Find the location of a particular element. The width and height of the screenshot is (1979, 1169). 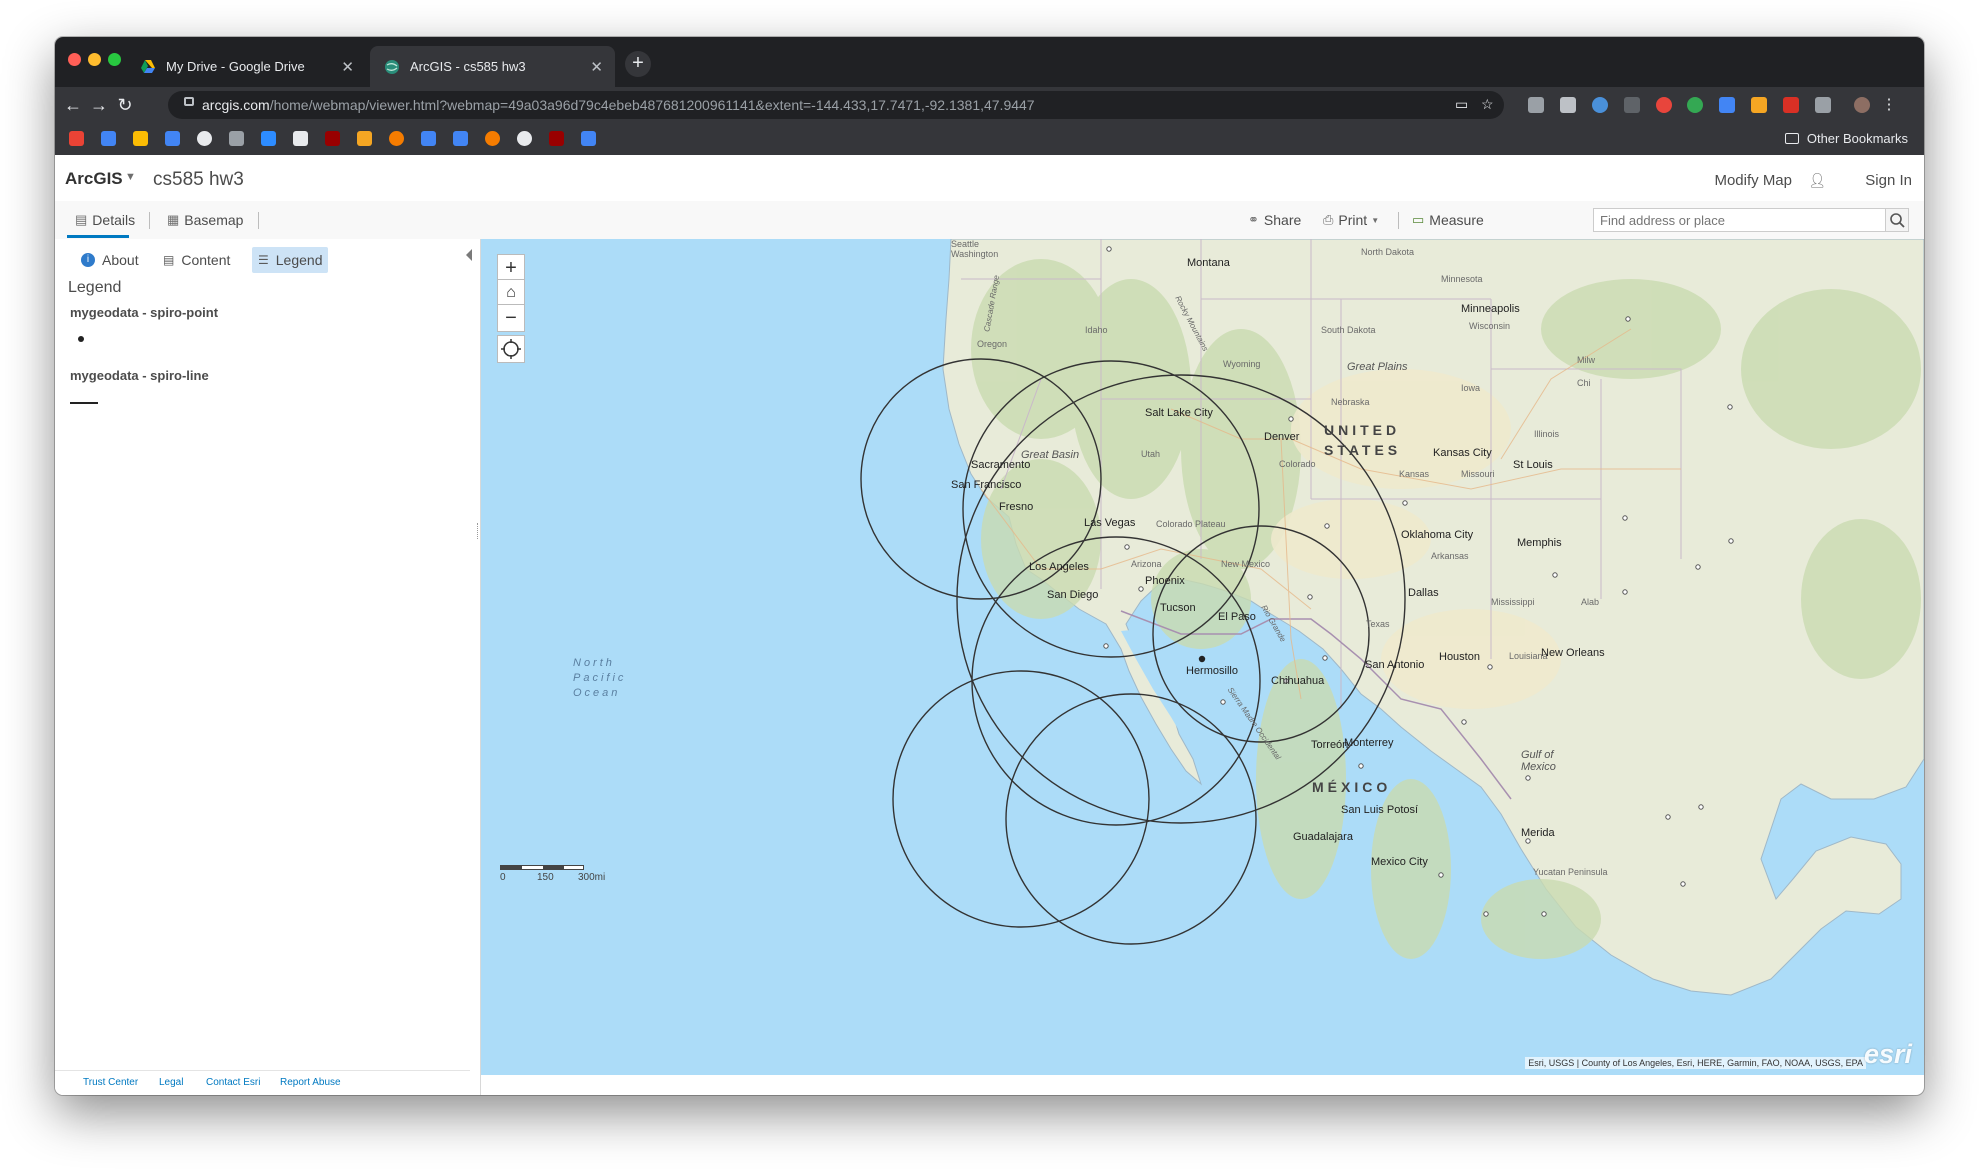

print-label: Print is located at coordinates (1353, 220).